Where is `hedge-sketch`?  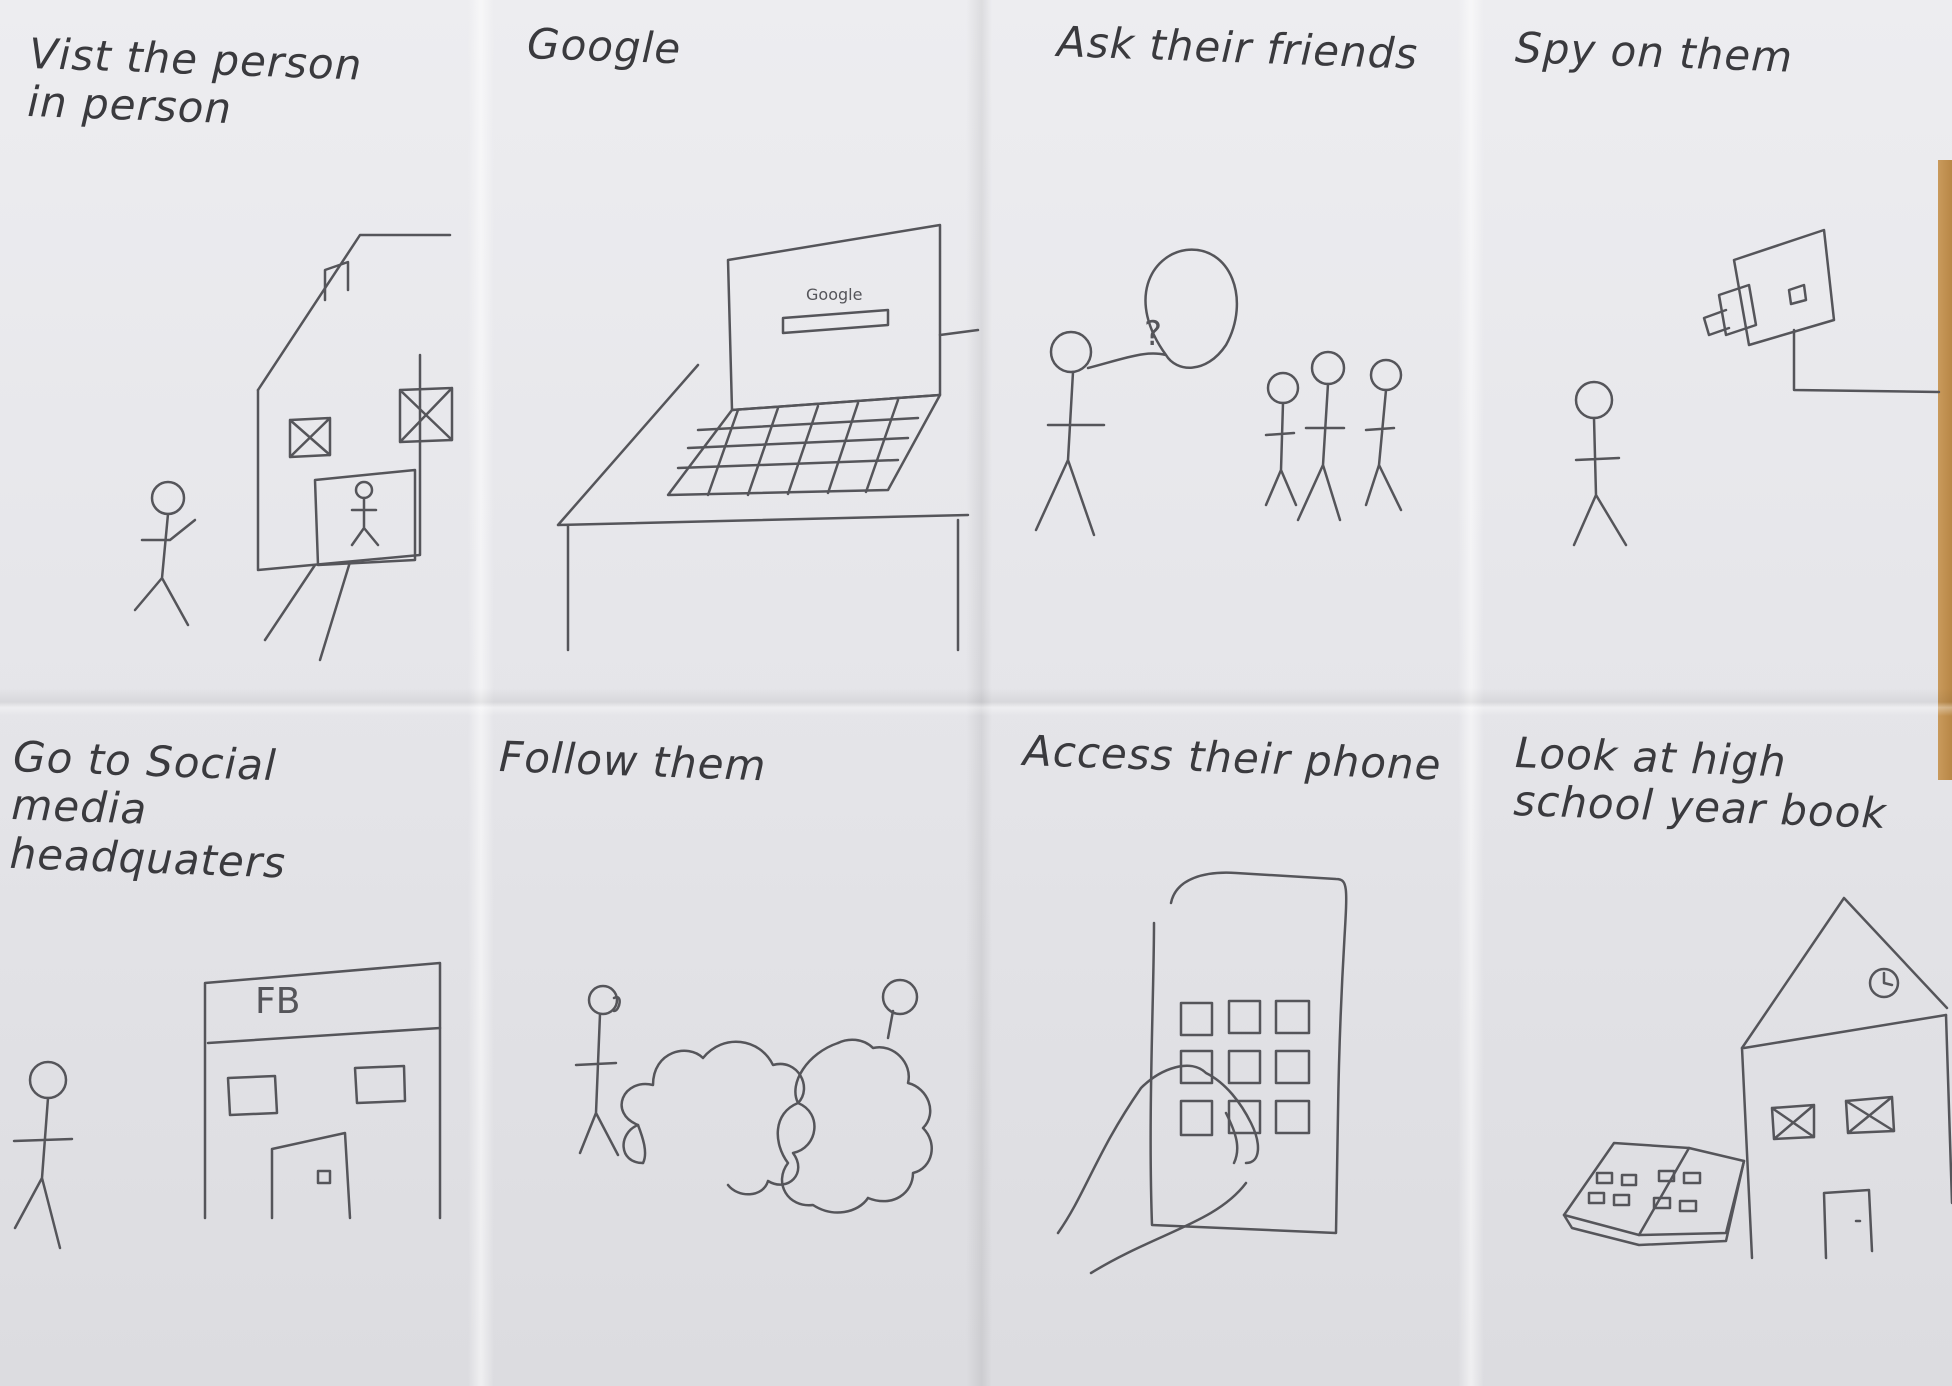
hedge-sketch is located at coordinates (854, 1126).